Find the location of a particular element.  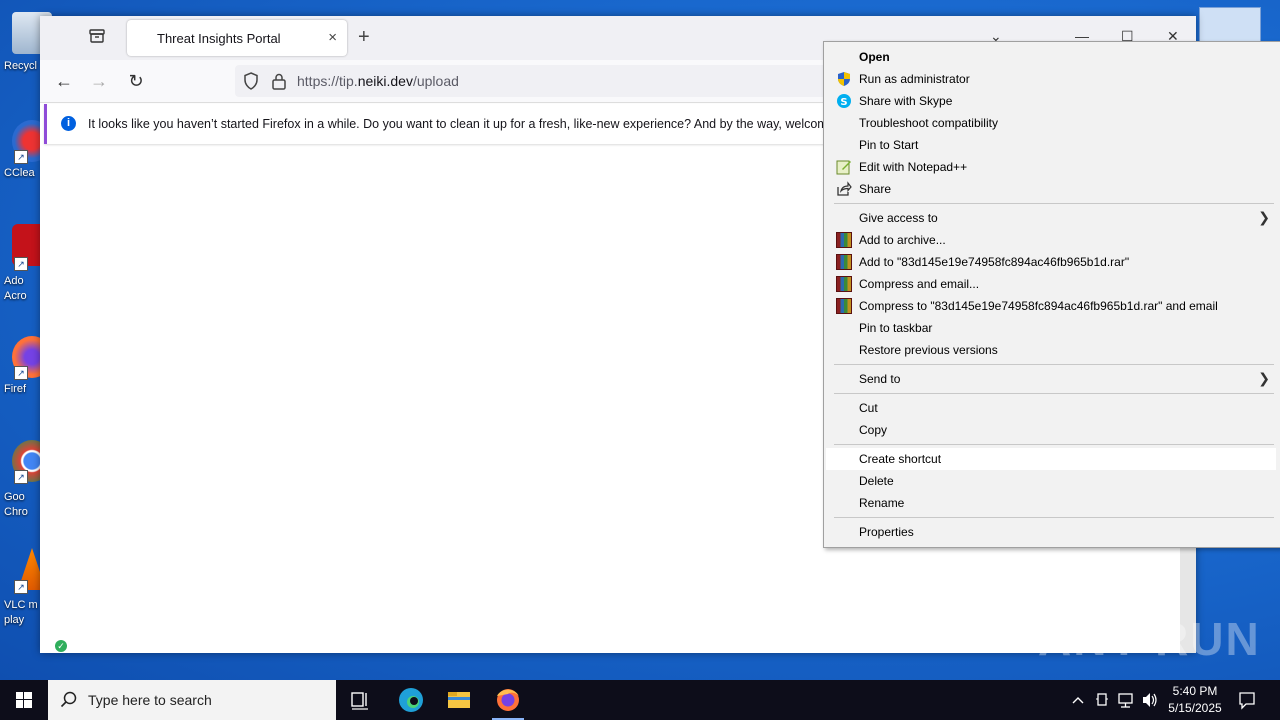

tray-device is located at coordinates (1102, 700).